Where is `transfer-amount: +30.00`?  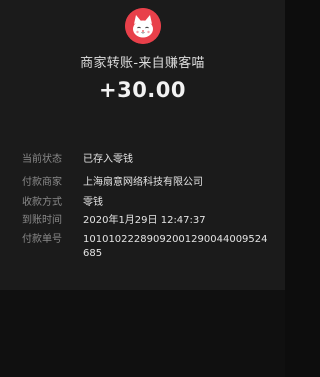 transfer-amount: +30.00 is located at coordinates (142, 90).